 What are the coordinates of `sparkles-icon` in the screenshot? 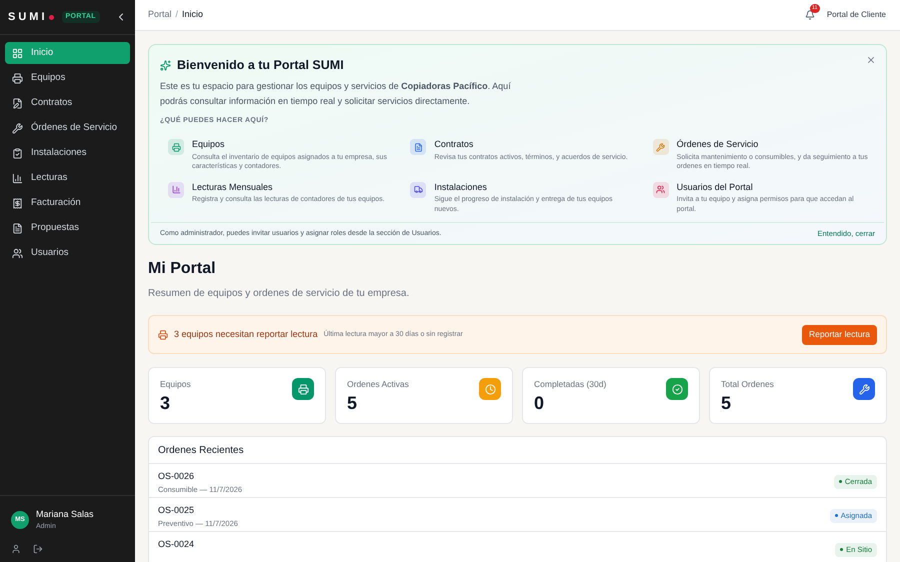 It's located at (165, 65).